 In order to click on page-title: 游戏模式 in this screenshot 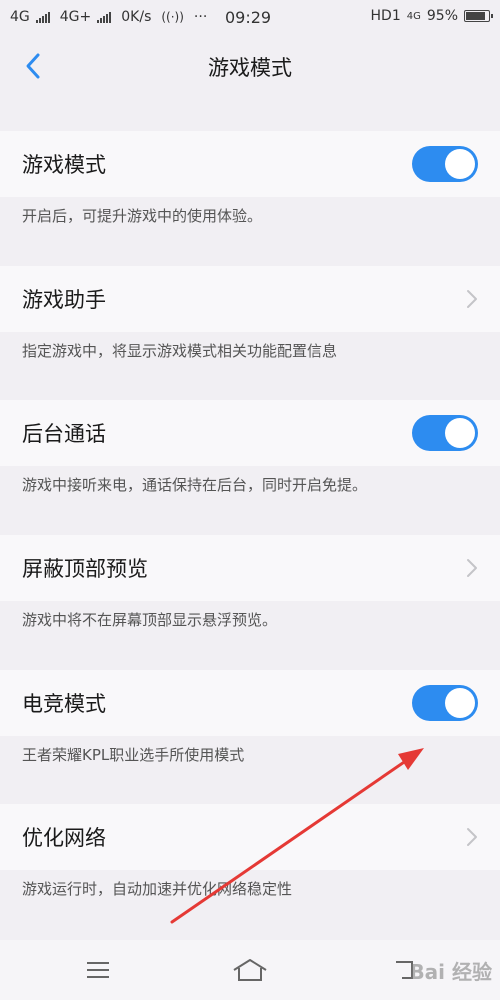, I will do `click(250, 68)`.